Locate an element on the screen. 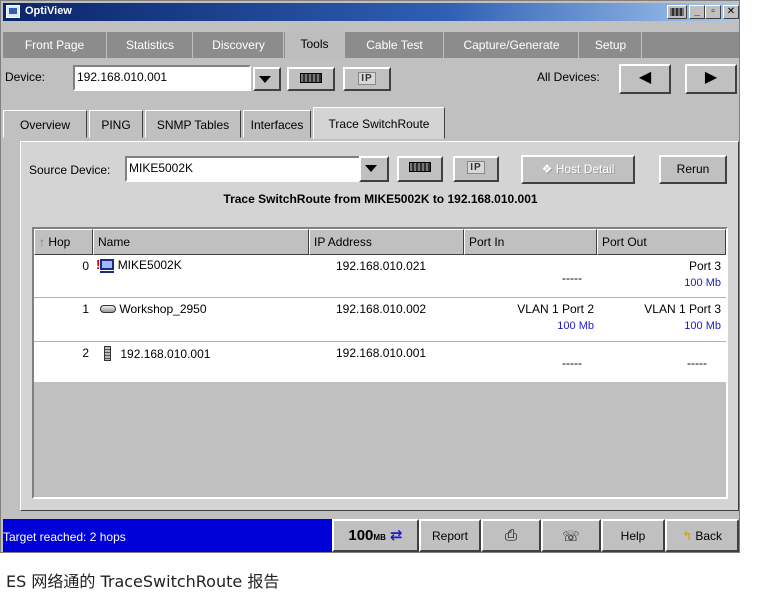 Image resolution: width=765 pixels, height=600 pixels. server-icon is located at coordinates (107, 353).